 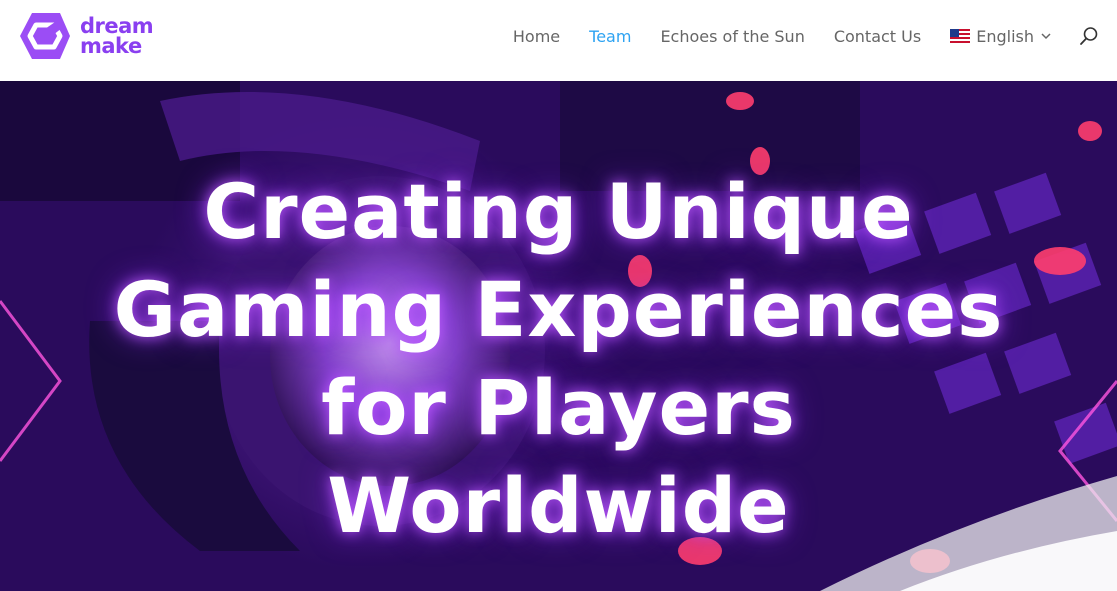 What do you see at coordinates (732, 36) in the screenshot?
I see `nav-item-echoes-of-the-sun: Echoes of the Sun` at bounding box center [732, 36].